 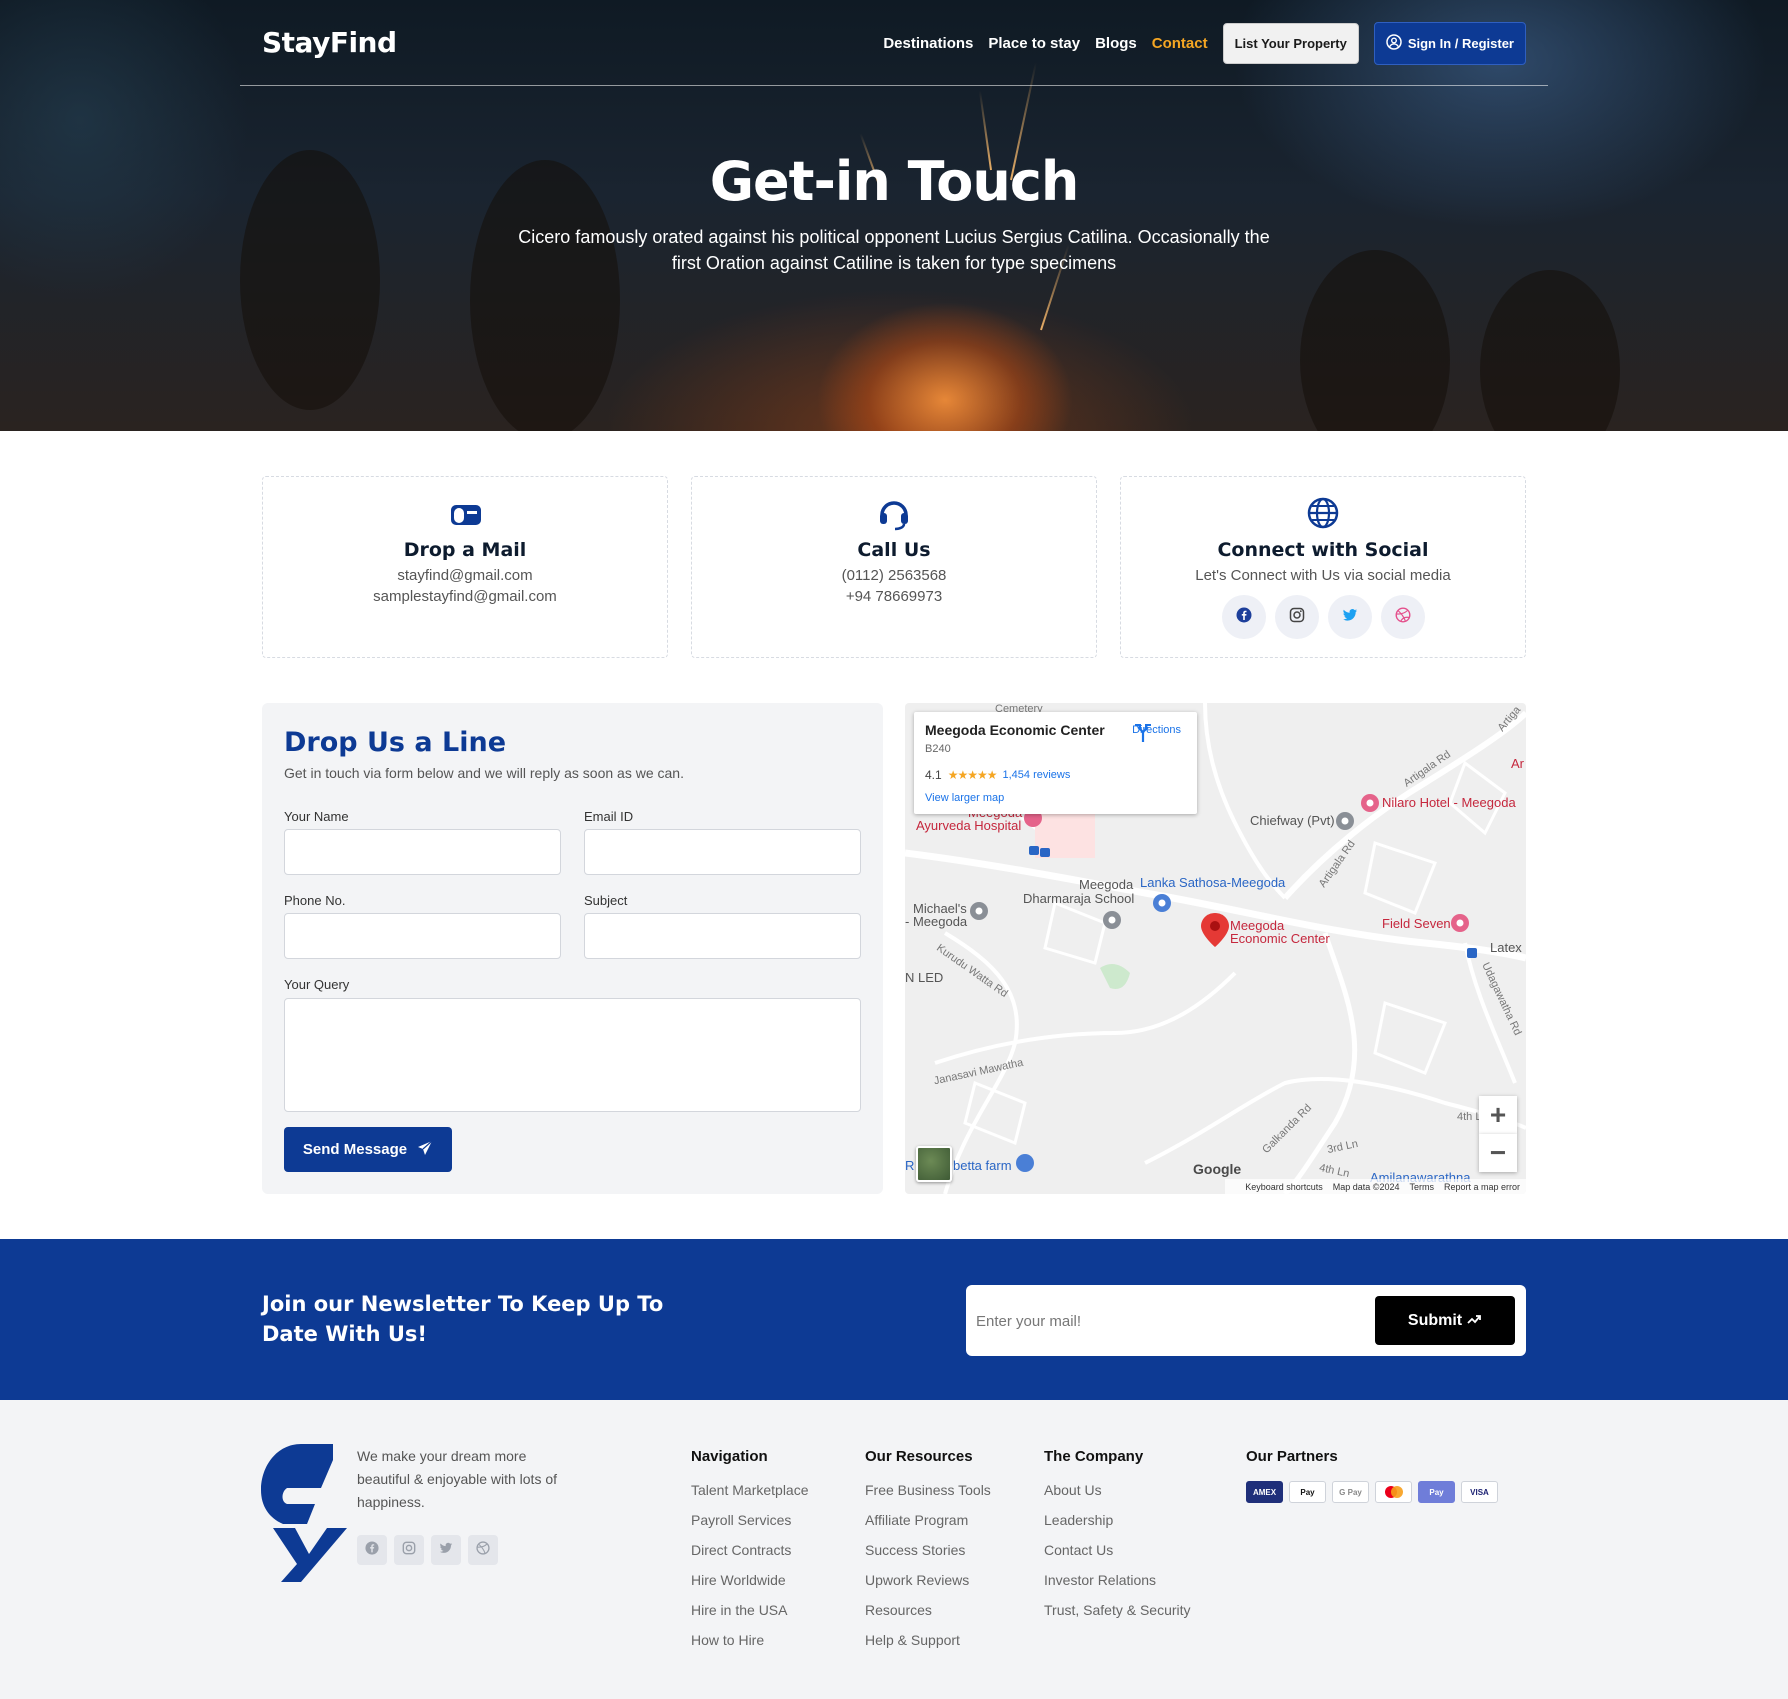 I want to click on footer-facebook-button, so click(x=372, y=1550).